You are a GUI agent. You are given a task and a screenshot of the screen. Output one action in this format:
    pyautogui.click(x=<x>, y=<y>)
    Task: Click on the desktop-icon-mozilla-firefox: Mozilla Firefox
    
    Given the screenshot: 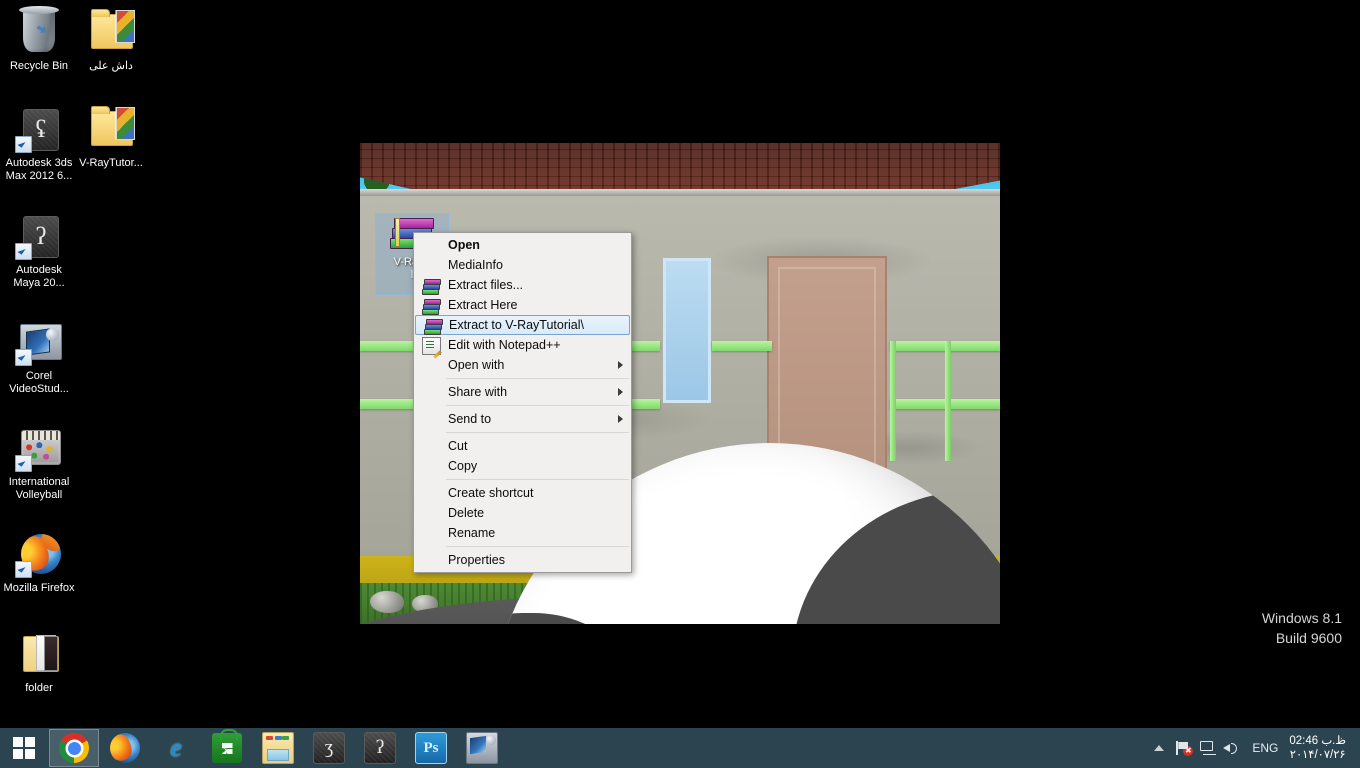 What is the action you would take?
    pyautogui.click(x=39, y=562)
    